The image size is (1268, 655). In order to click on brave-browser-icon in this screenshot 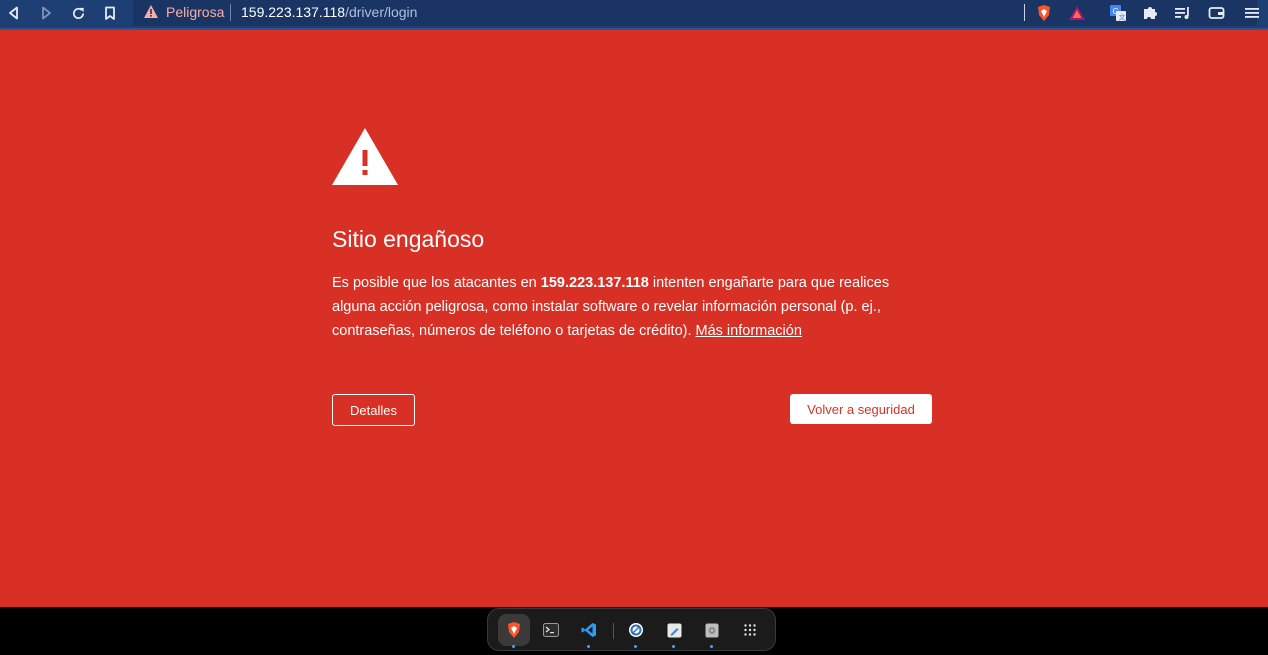, I will do `click(514, 631)`.